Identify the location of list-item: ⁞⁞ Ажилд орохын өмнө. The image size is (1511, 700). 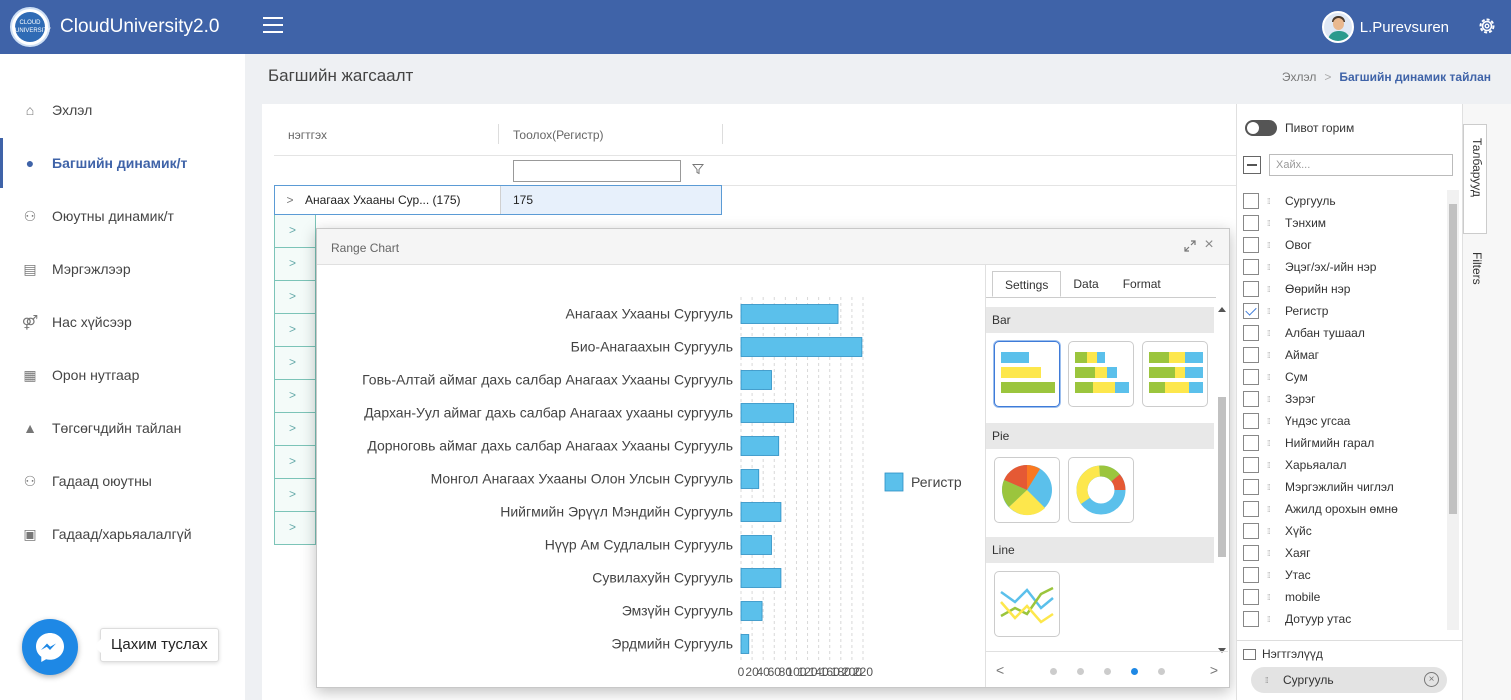
(1343, 509).